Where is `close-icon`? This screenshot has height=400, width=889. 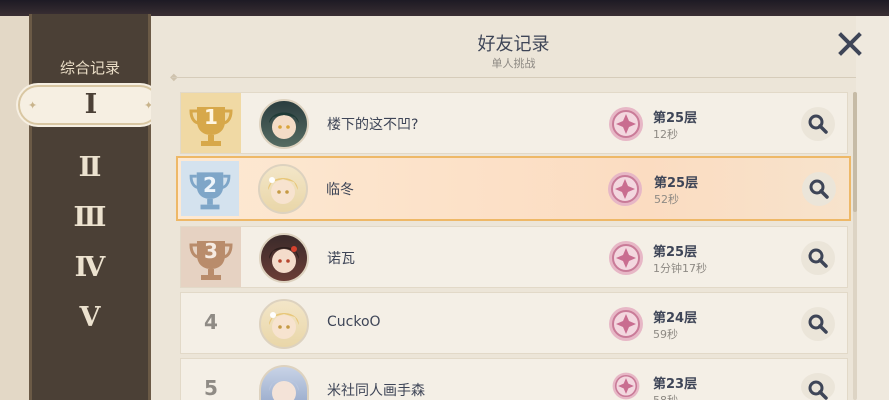 close-icon is located at coordinates (850, 44).